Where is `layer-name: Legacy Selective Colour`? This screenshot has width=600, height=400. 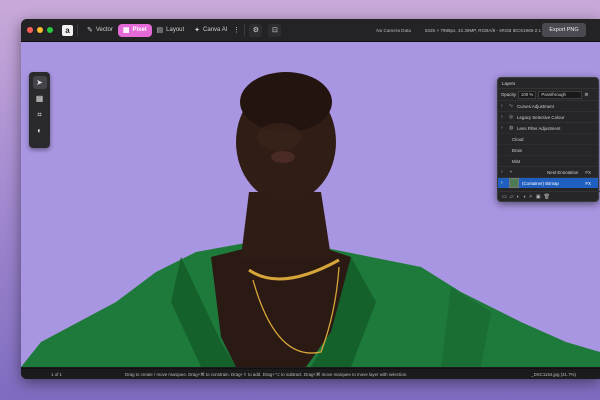 layer-name: Legacy Selective Colour is located at coordinates (541, 117).